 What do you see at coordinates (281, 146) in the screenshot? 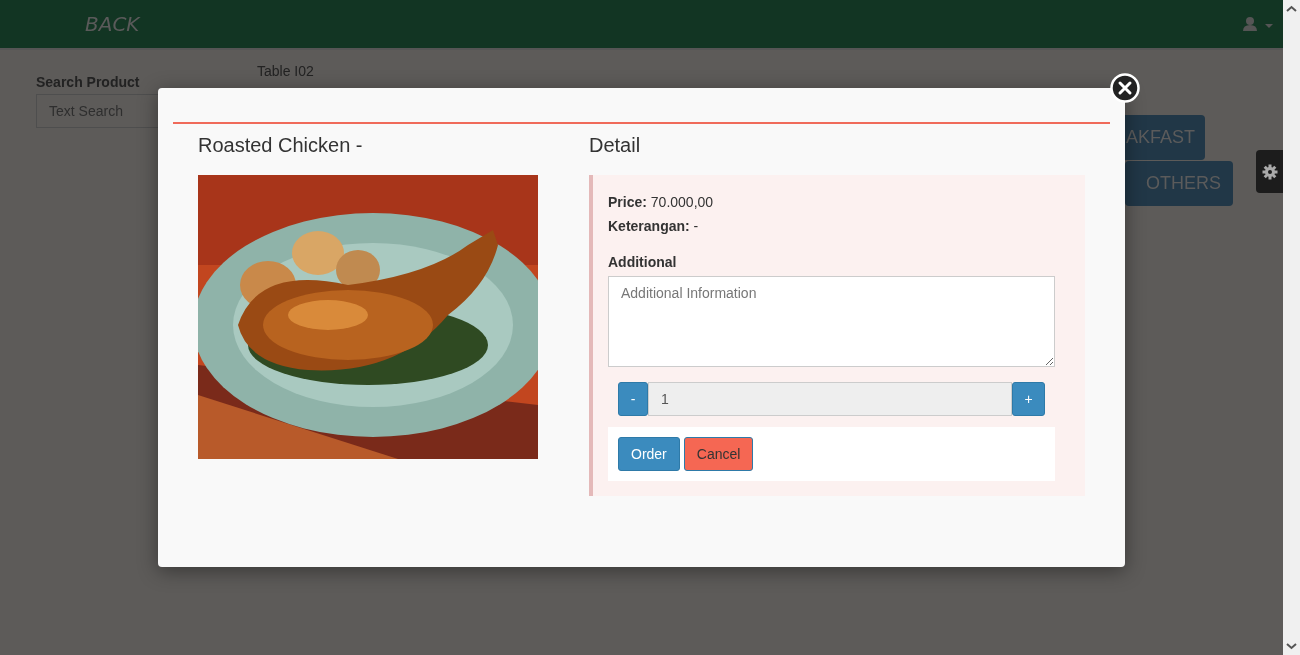
I see `product-title: Roasted Chicken -` at bounding box center [281, 146].